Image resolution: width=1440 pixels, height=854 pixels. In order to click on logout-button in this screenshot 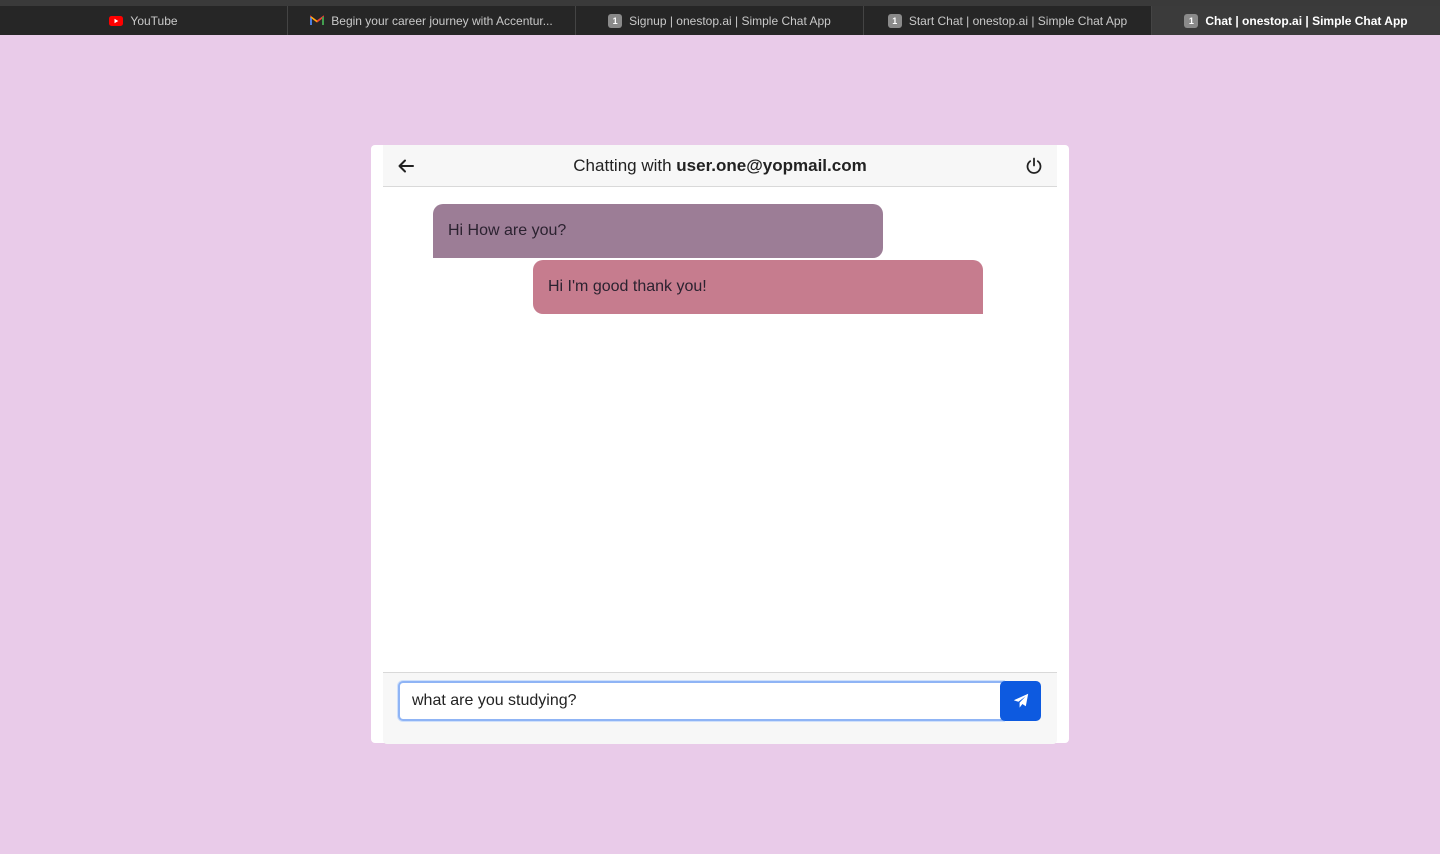, I will do `click(1034, 166)`.